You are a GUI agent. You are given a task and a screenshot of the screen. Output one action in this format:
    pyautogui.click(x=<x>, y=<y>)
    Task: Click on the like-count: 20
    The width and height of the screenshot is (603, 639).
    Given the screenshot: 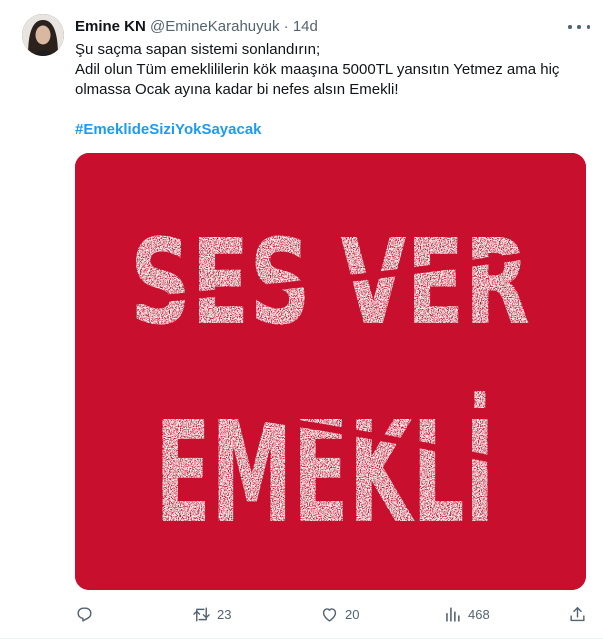 What is the action you would take?
    pyautogui.click(x=352, y=614)
    